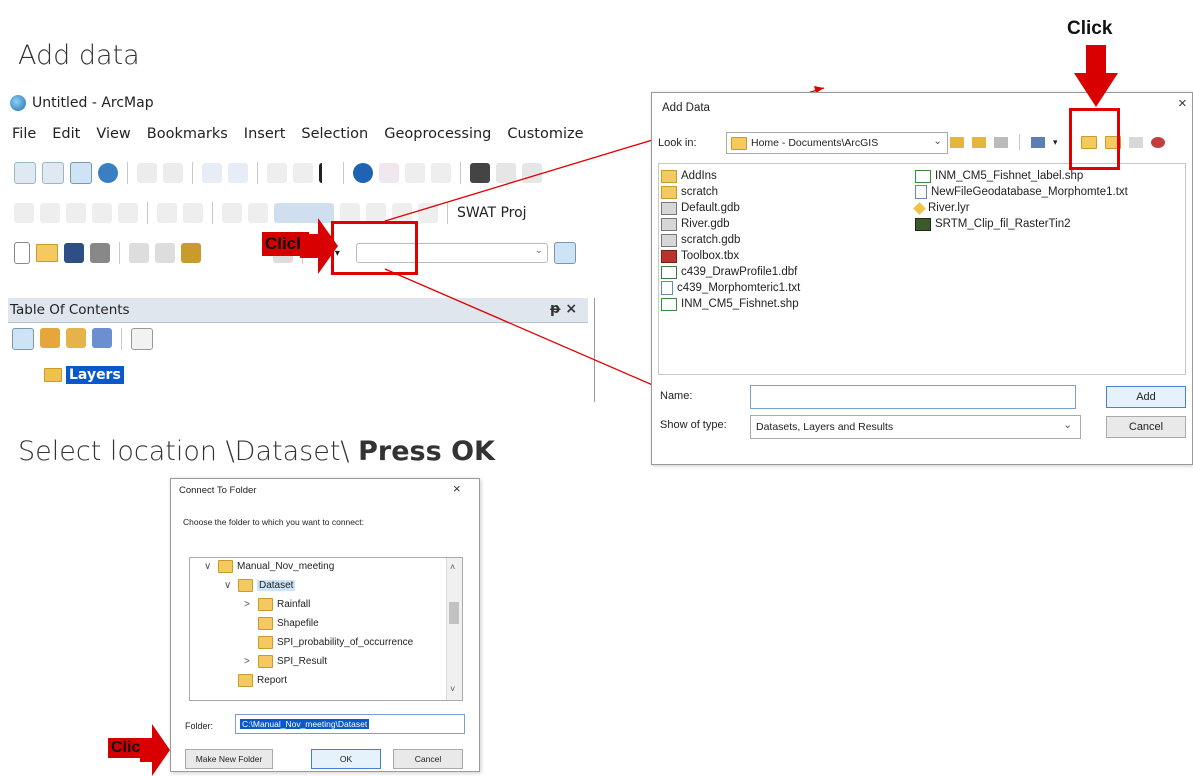 The image size is (1193, 776). I want to click on file-item: INM_CM5_Fishnet_label.shp, so click(1021, 176).